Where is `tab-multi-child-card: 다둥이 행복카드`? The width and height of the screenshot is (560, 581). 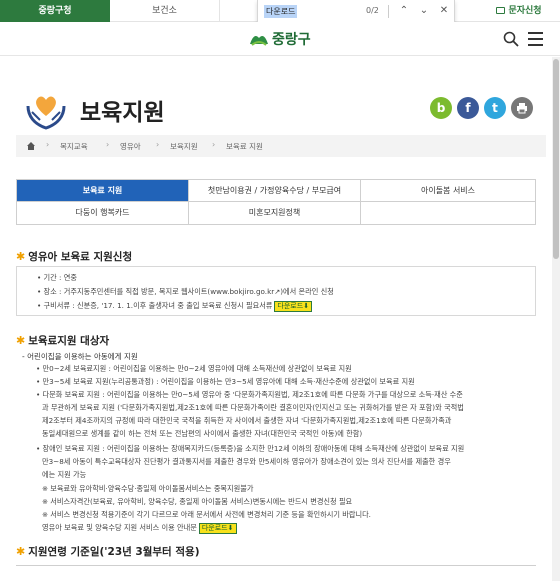
tab-multi-child-card: 다둥이 행복카드 is located at coordinates (103, 213).